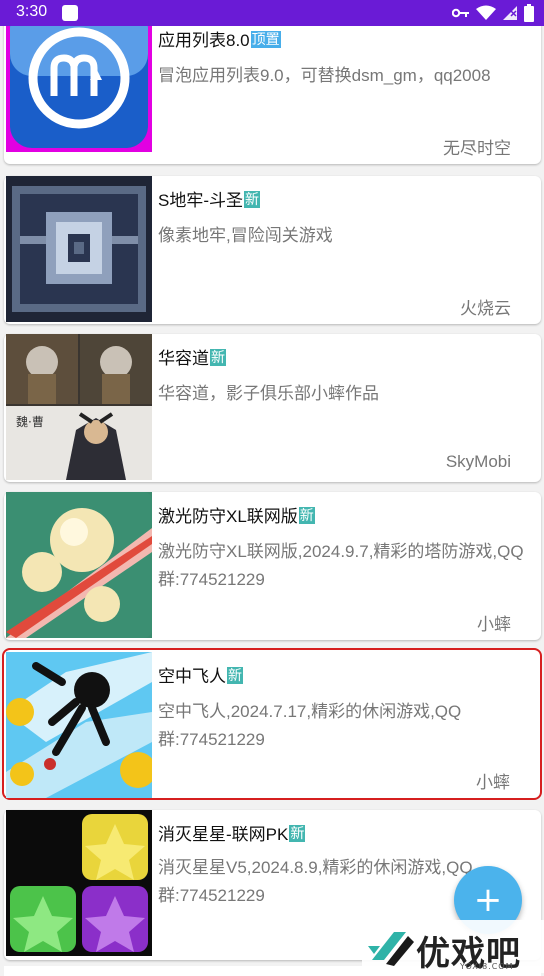 The width and height of the screenshot is (544, 976). What do you see at coordinates (265, 39) in the screenshot?
I see `pinned-badge: 顶置` at bounding box center [265, 39].